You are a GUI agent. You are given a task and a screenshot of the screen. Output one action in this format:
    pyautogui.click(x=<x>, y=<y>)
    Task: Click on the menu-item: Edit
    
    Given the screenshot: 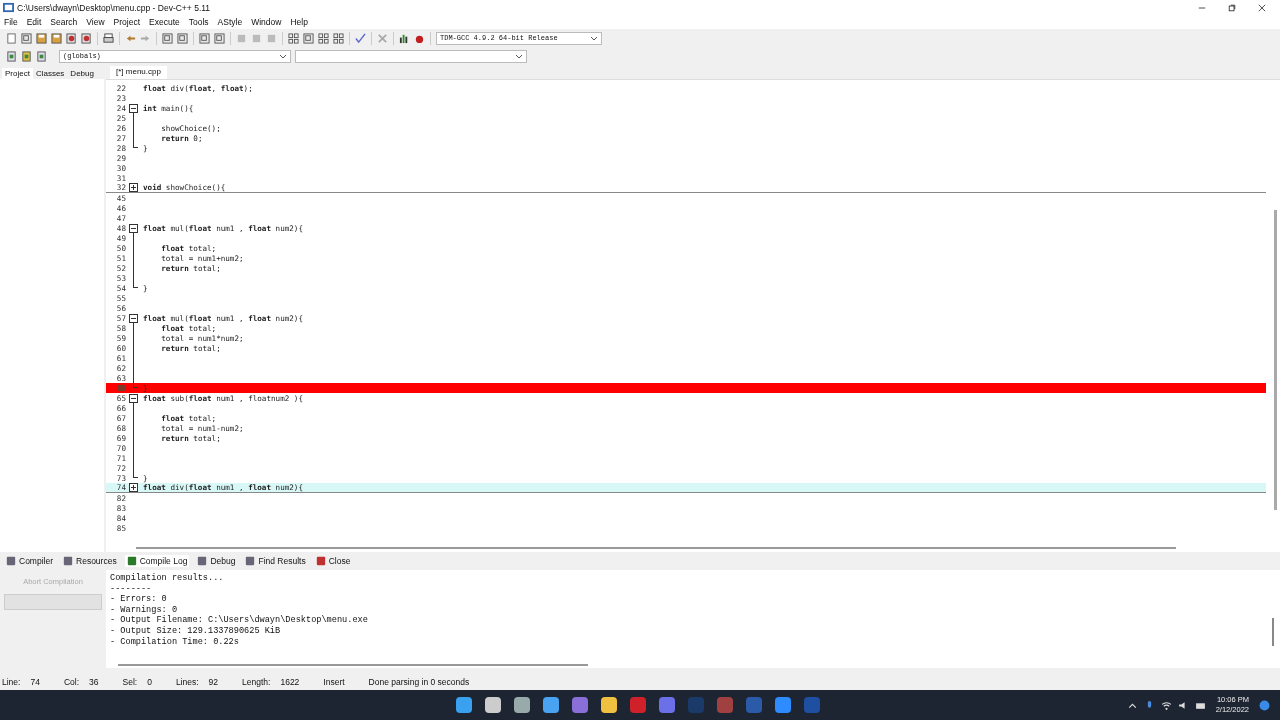 What is the action you would take?
    pyautogui.click(x=34, y=22)
    